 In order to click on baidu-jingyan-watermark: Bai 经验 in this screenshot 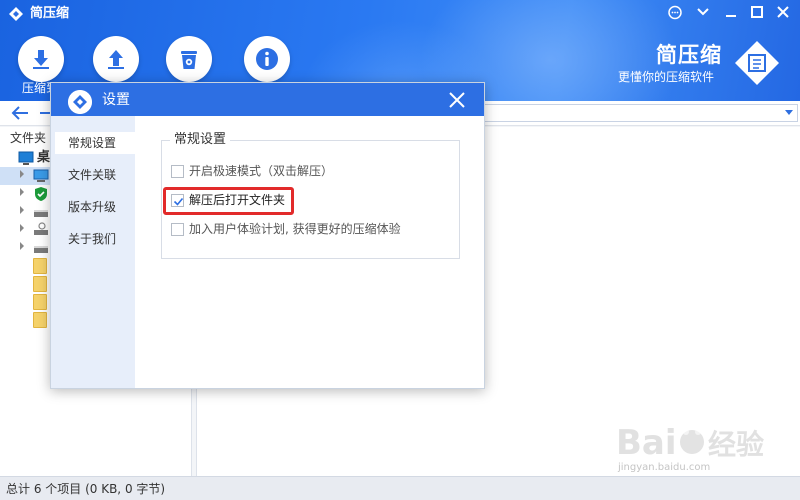, I will do `click(690, 443)`.